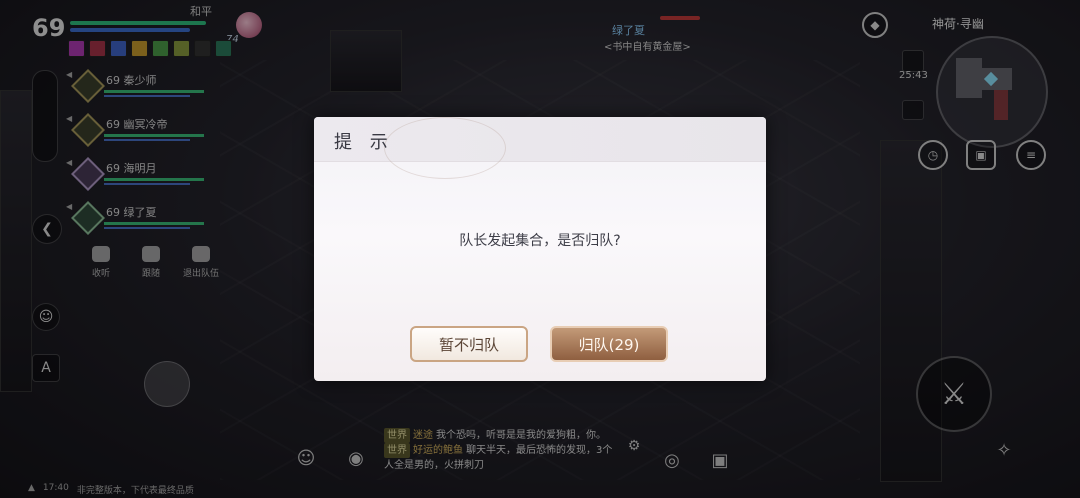  Describe the element at coordinates (540, 241) in the screenshot. I see `dialog-message: 队长发起集合，是否归队?` at that location.